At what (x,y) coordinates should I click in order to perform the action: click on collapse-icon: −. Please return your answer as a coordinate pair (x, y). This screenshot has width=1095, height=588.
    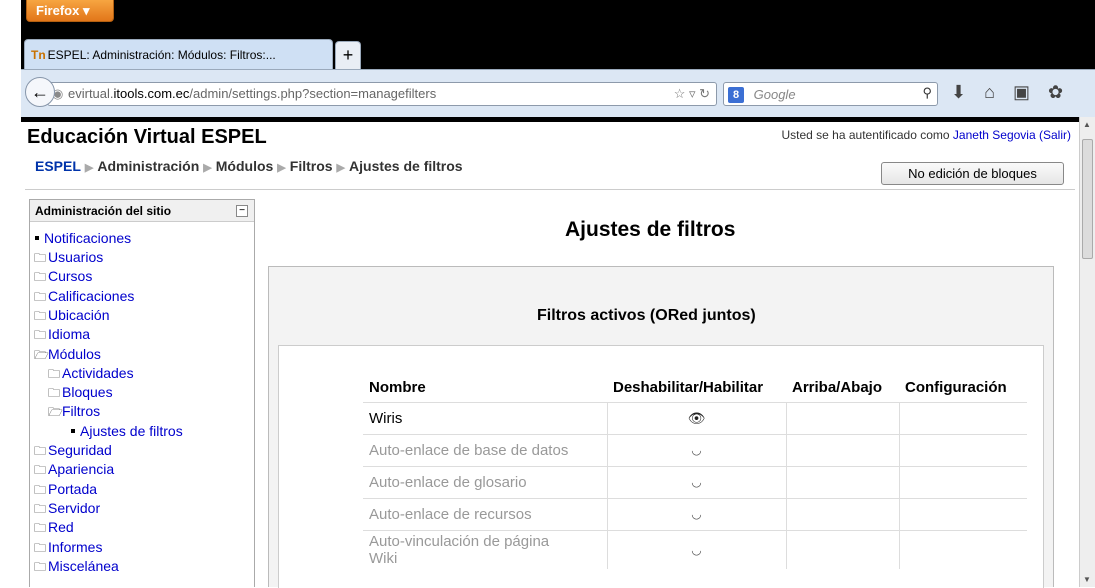
    Looking at the image, I should click on (242, 211).